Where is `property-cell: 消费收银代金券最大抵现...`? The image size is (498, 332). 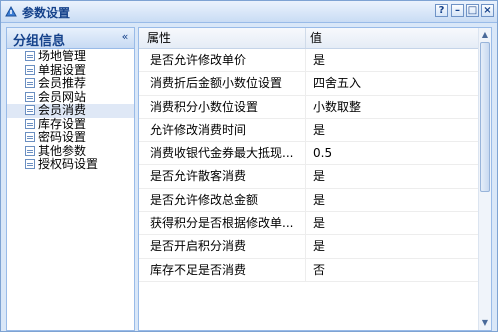 property-cell: 消费收银代金券最大抵现... is located at coordinates (222, 153).